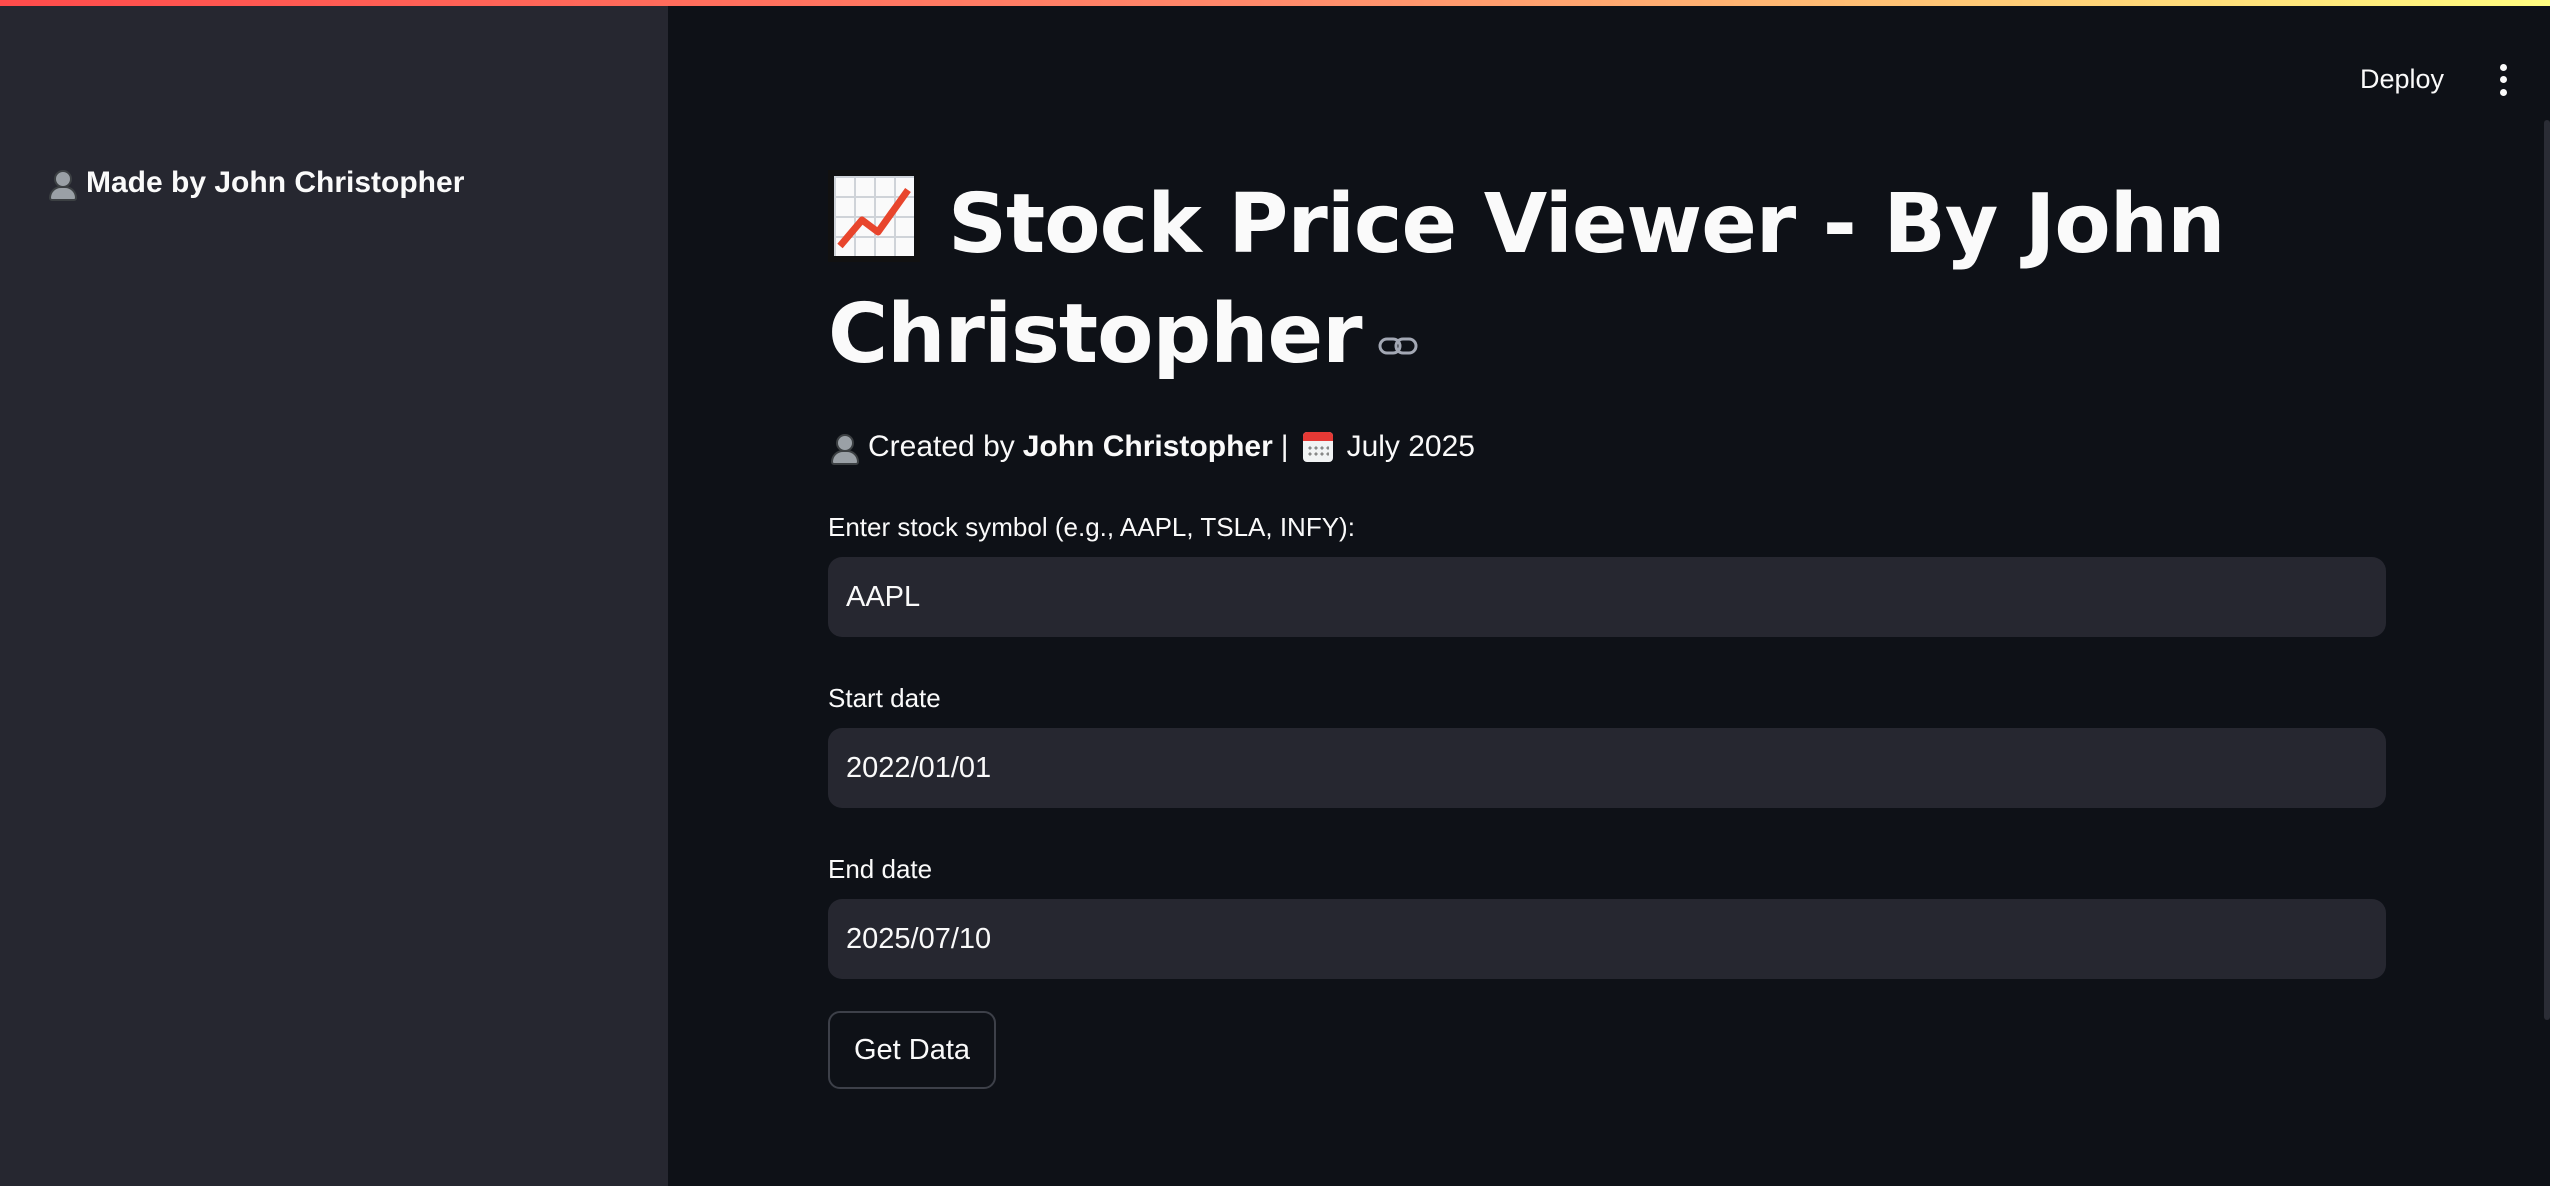 The image size is (2550, 1186). Describe the element at coordinates (880, 869) in the screenshot. I see `end-date-label: End date` at that location.